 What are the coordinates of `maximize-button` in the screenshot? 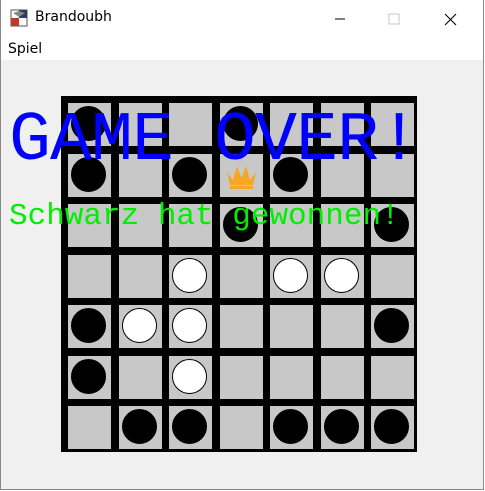 It's located at (394, 19).